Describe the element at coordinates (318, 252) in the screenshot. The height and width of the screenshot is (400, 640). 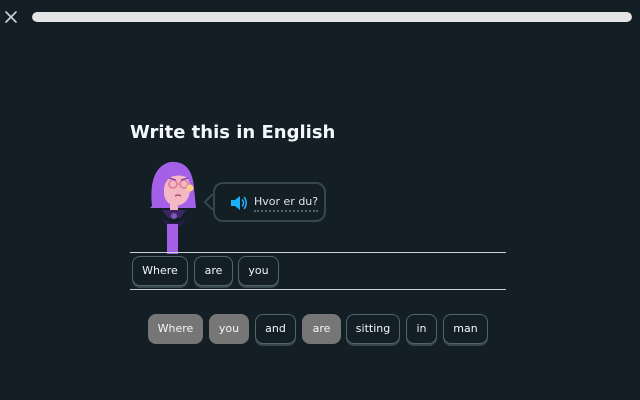
I see `answer-line-top` at that location.